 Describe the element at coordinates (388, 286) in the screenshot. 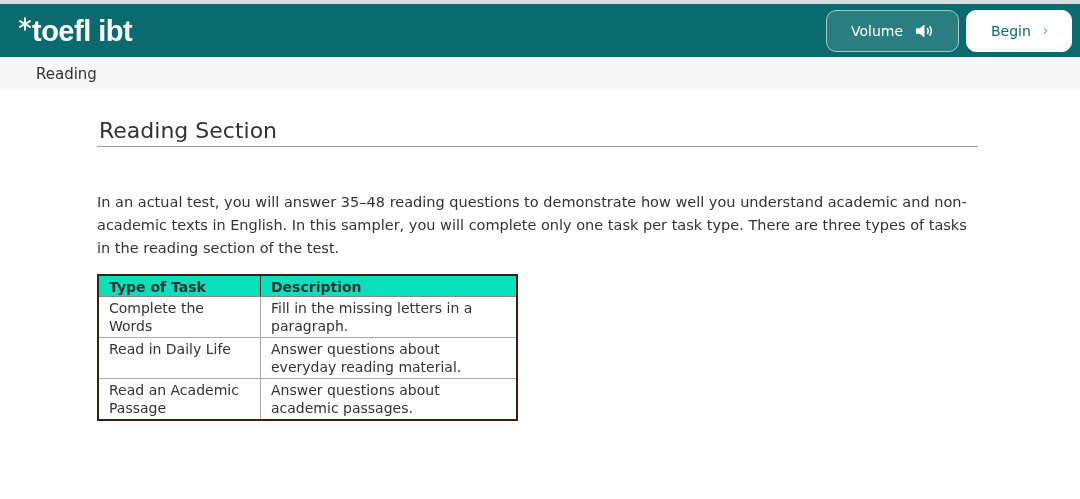

I see `column-header: Description` at that location.